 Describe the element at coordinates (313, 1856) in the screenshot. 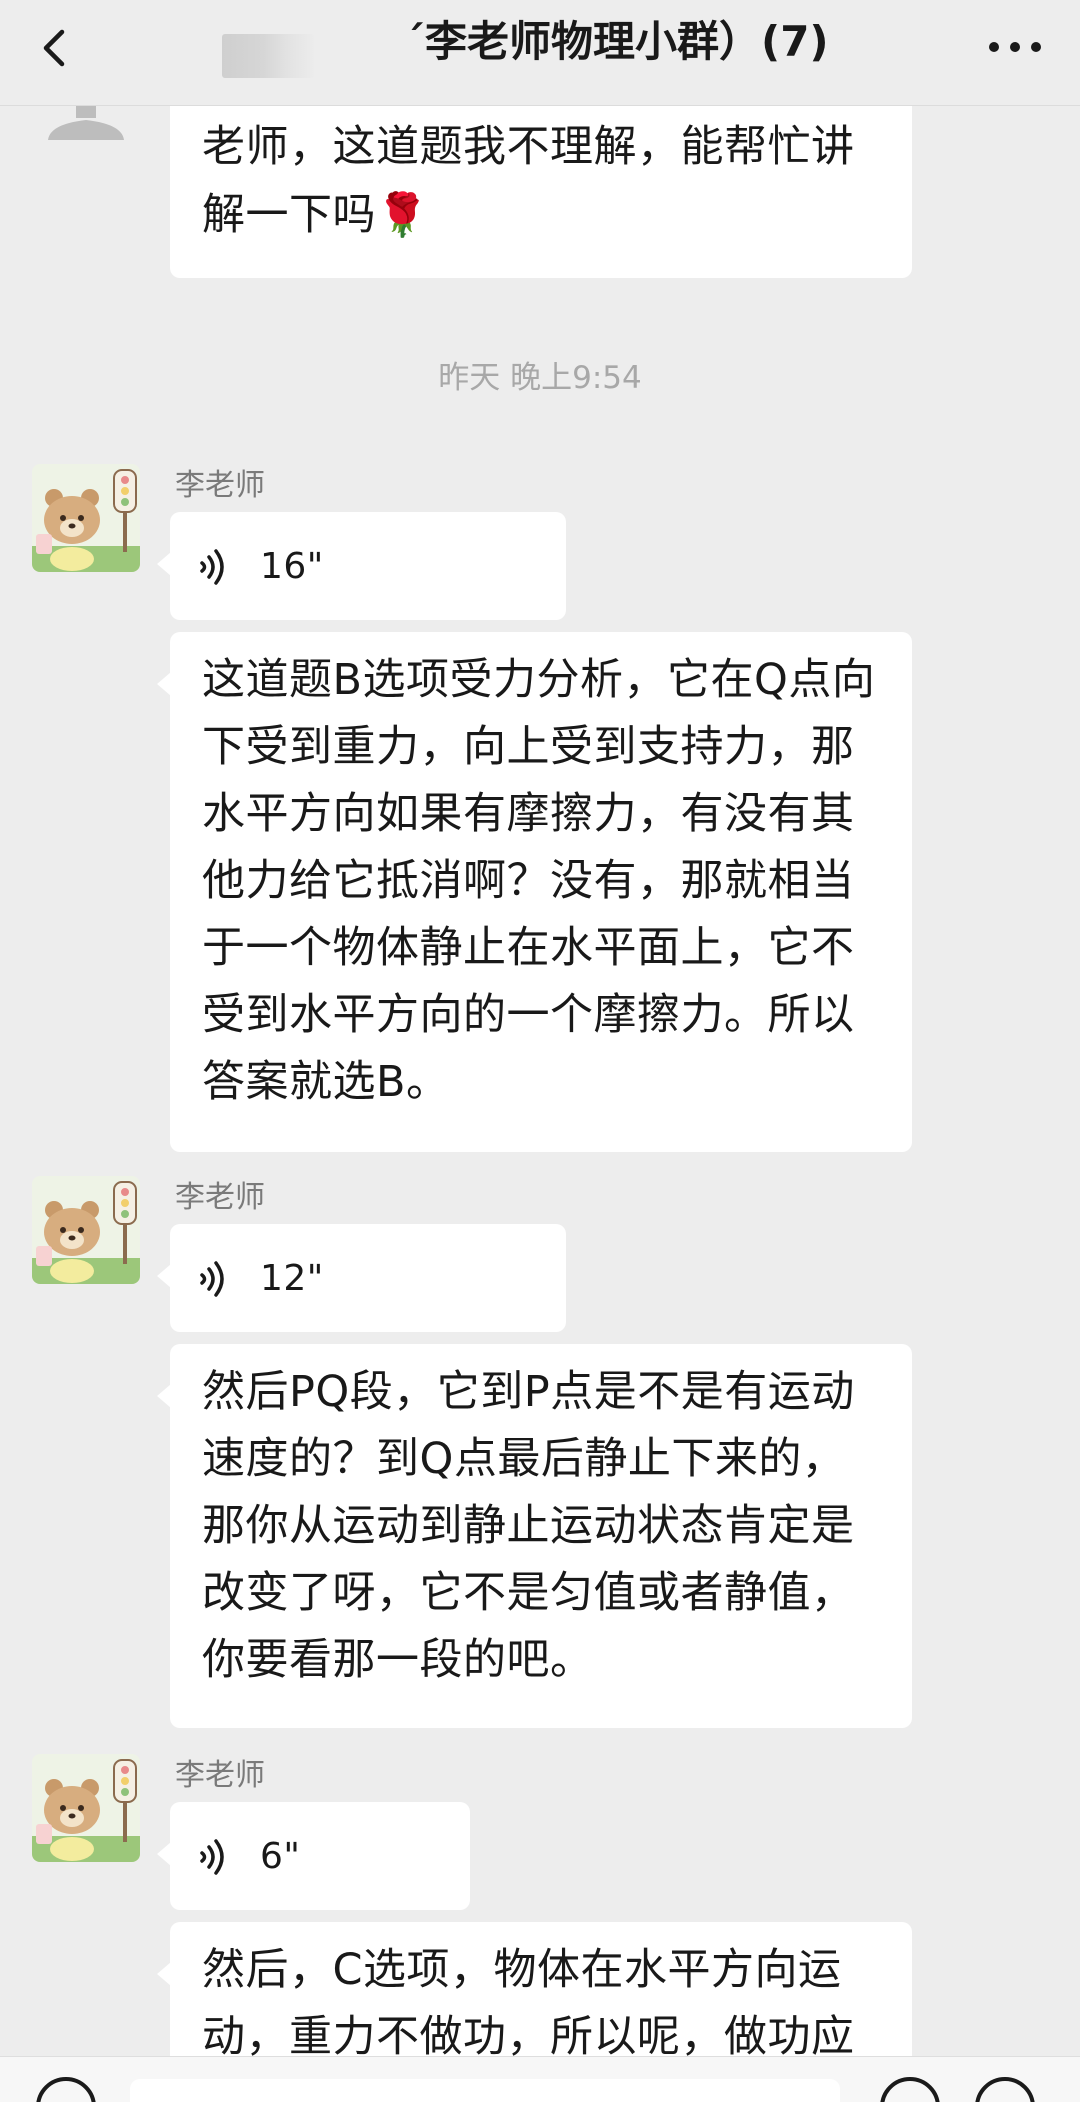

I see `voice-message-bubble: 6"` at that location.